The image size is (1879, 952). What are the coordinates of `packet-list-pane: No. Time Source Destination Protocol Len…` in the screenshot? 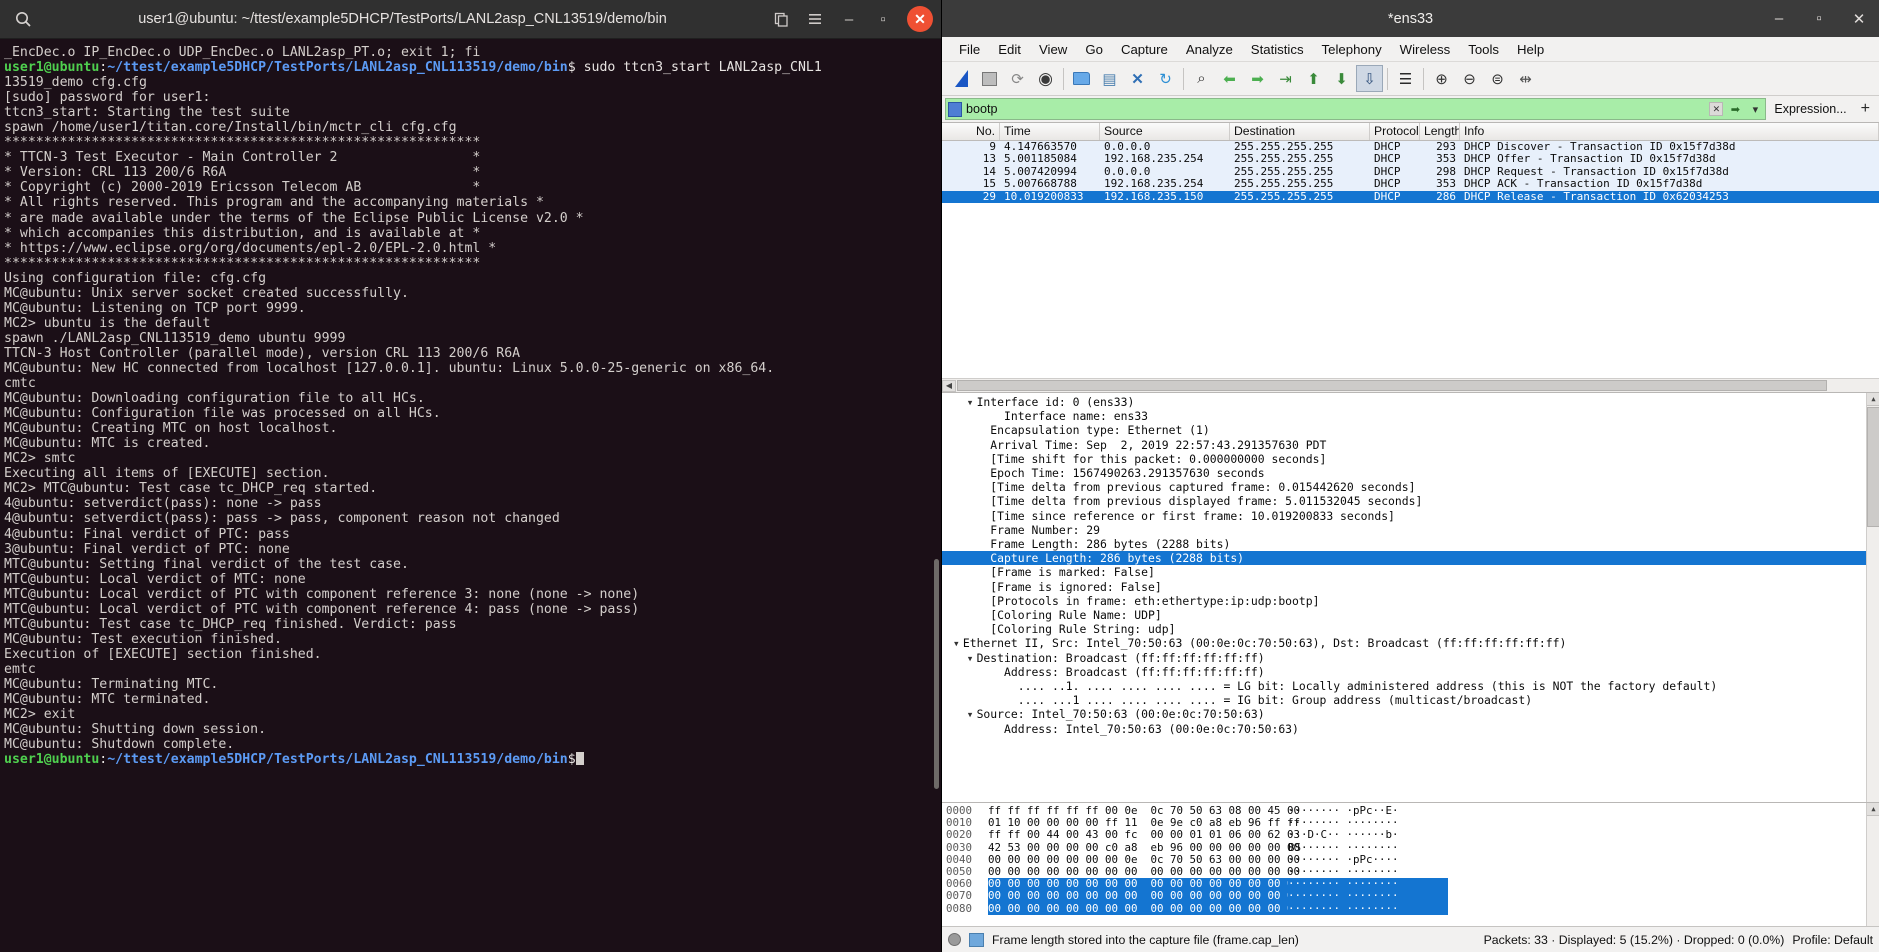 It's located at (1410, 257).